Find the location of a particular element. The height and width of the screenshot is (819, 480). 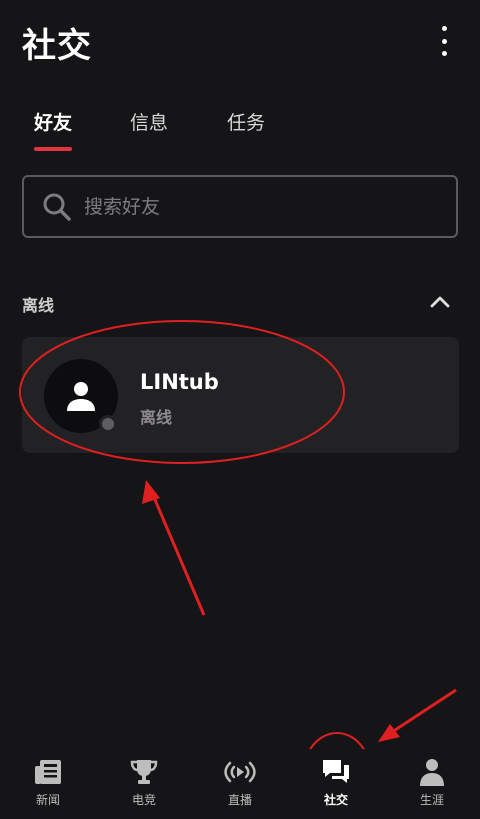

tab-messages: 信息 is located at coordinates (149, 121).